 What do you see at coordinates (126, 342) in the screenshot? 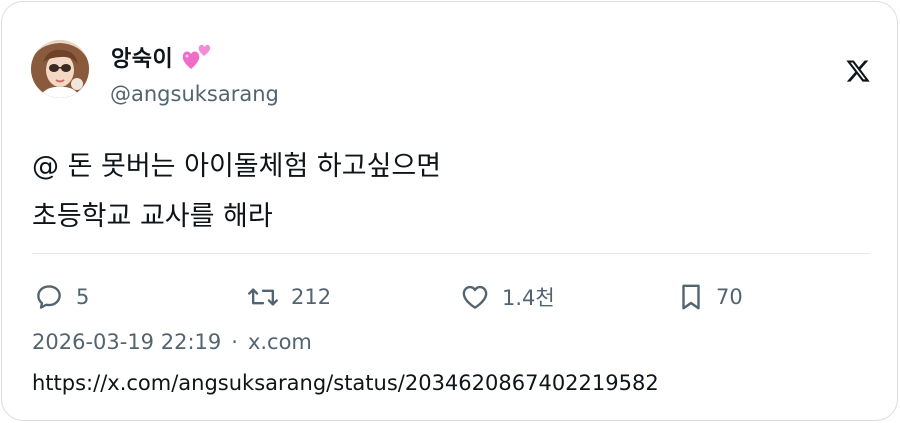
I see `timestamp: 2026-03-19 22:19` at bounding box center [126, 342].